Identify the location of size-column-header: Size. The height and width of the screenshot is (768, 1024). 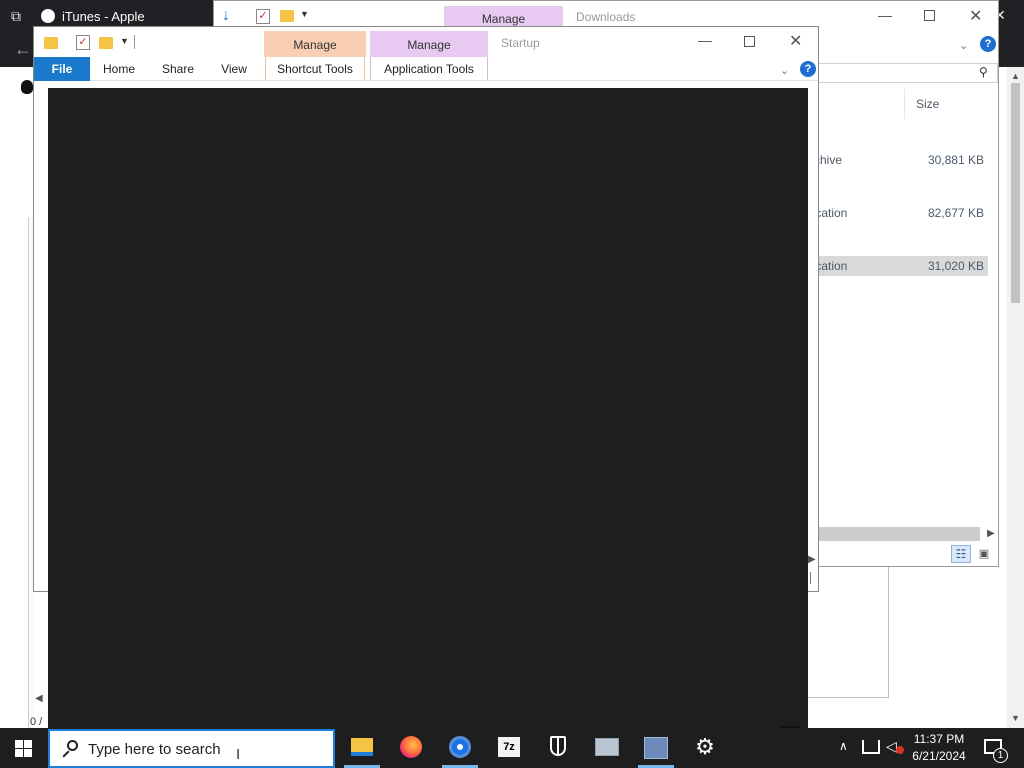
(927, 104).